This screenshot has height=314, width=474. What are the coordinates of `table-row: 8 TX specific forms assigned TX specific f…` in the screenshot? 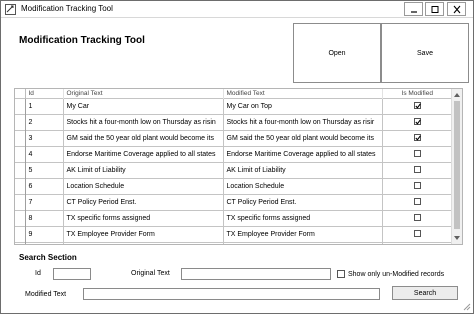 It's located at (233, 217).